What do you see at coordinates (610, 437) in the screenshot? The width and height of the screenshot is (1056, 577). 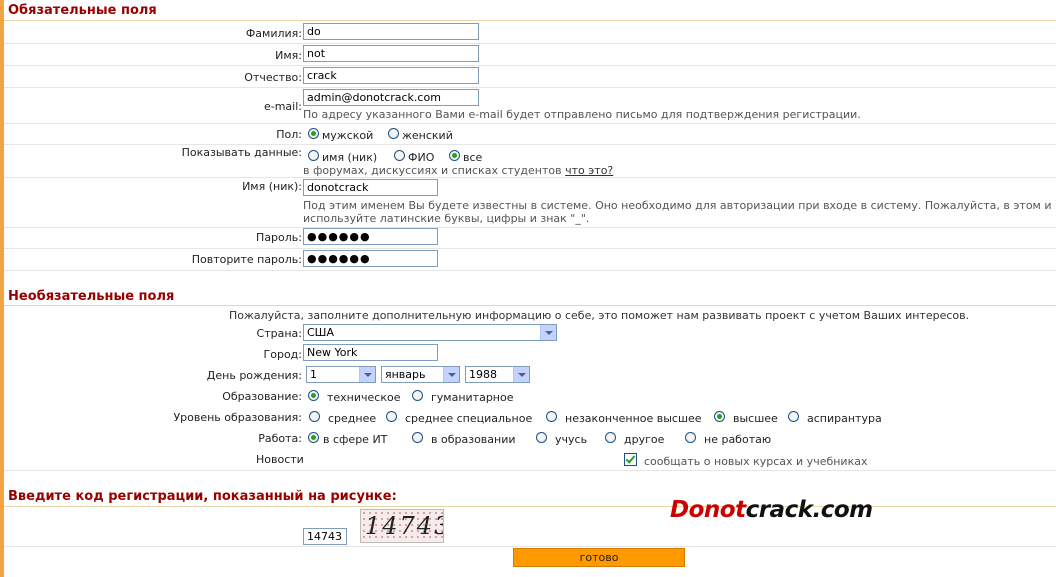 I see `work-other-radio` at bounding box center [610, 437].